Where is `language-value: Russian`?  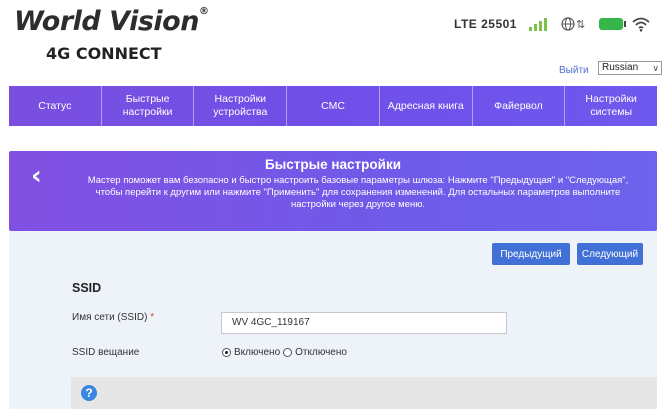
language-value: Russian is located at coordinates (620, 67).